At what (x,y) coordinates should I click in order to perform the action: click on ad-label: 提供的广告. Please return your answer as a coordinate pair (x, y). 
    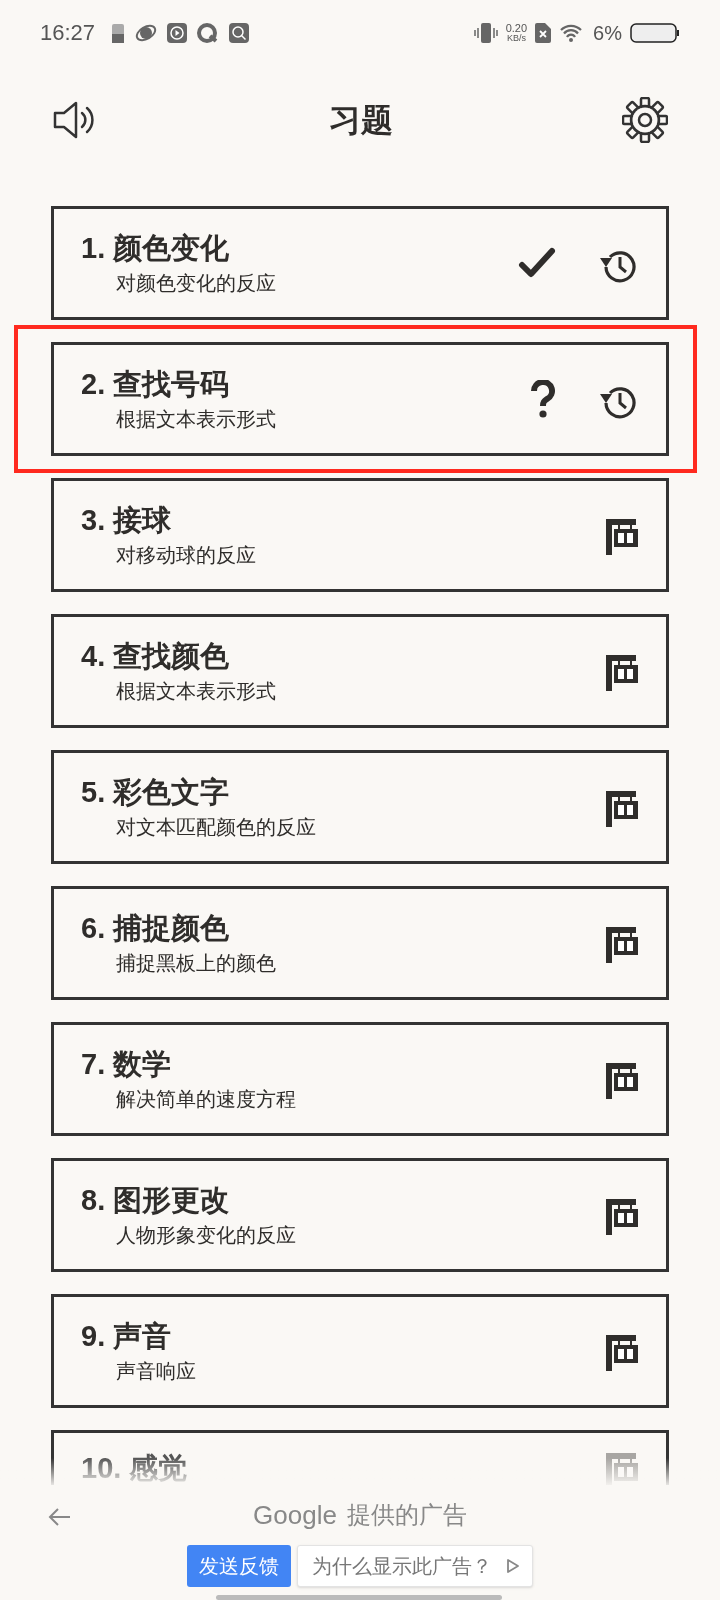
    Looking at the image, I should click on (406, 1515).